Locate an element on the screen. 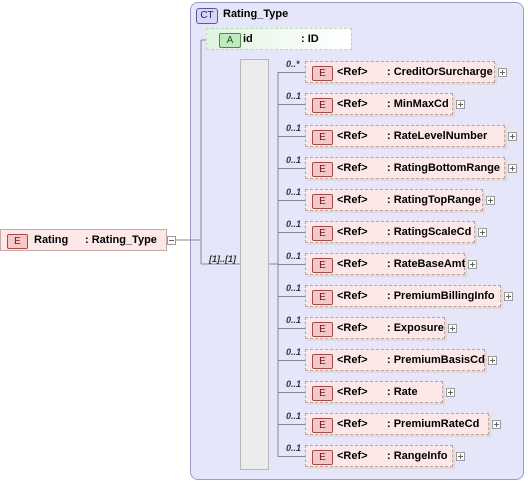 This screenshot has width=528, height=484. child-element: E <Ref> : CreditOrSurcharge is located at coordinates (400, 72).